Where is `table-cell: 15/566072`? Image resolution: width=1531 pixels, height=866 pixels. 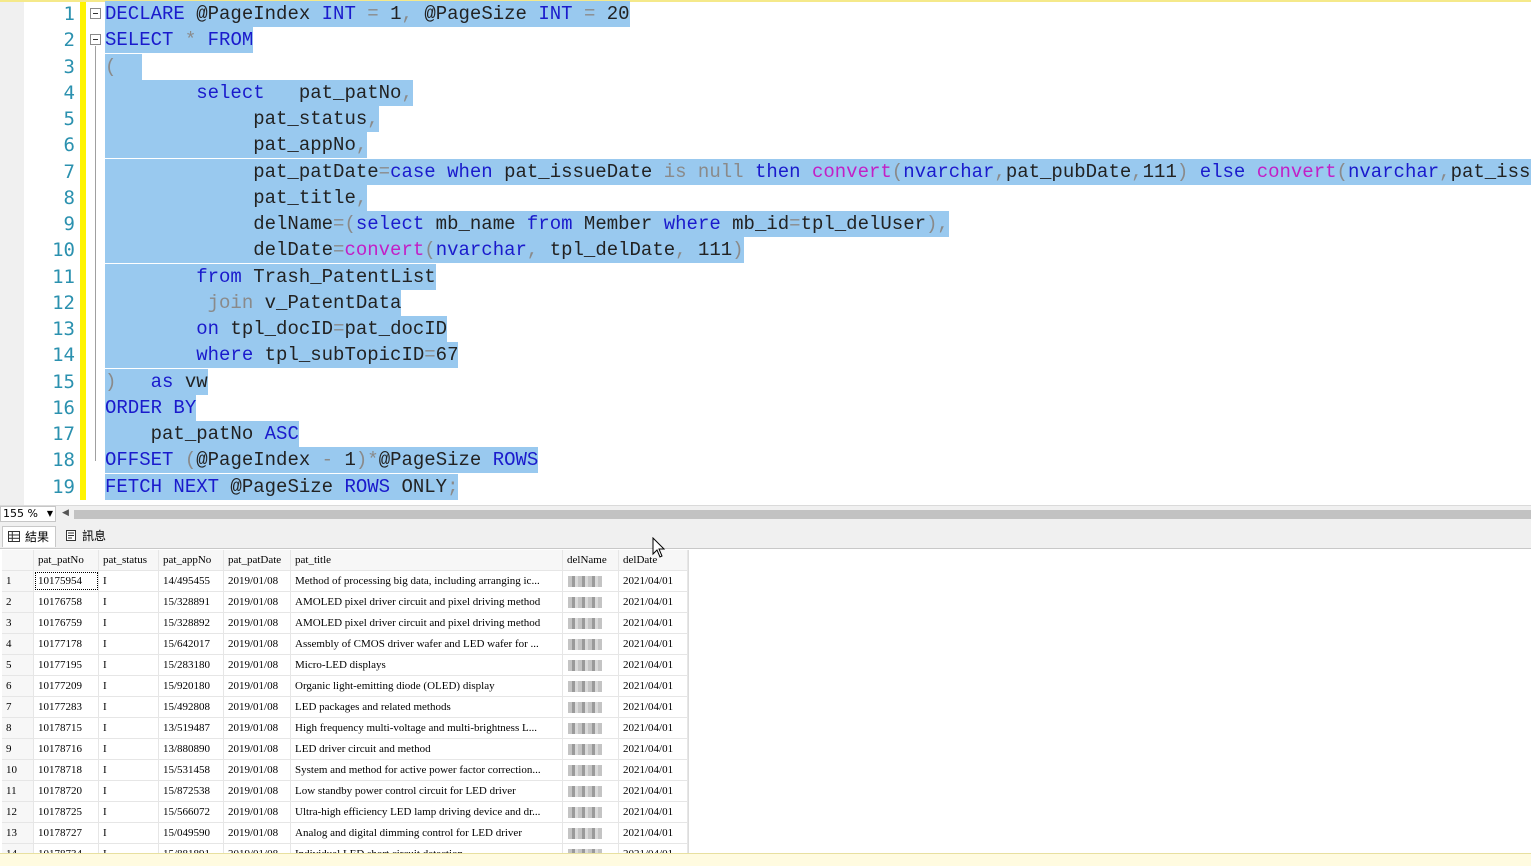 table-cell: 15/566072 is located at coordinates (191, 812).